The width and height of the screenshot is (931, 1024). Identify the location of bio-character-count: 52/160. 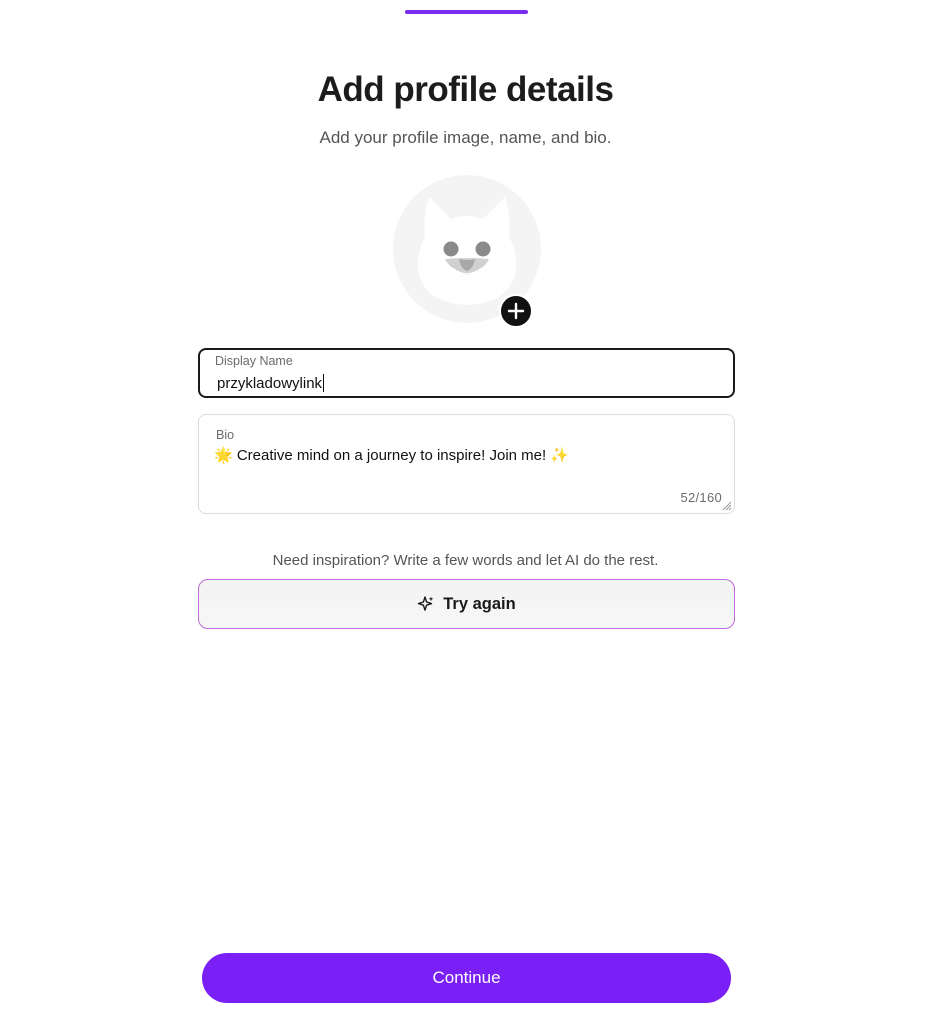
(701, 497).